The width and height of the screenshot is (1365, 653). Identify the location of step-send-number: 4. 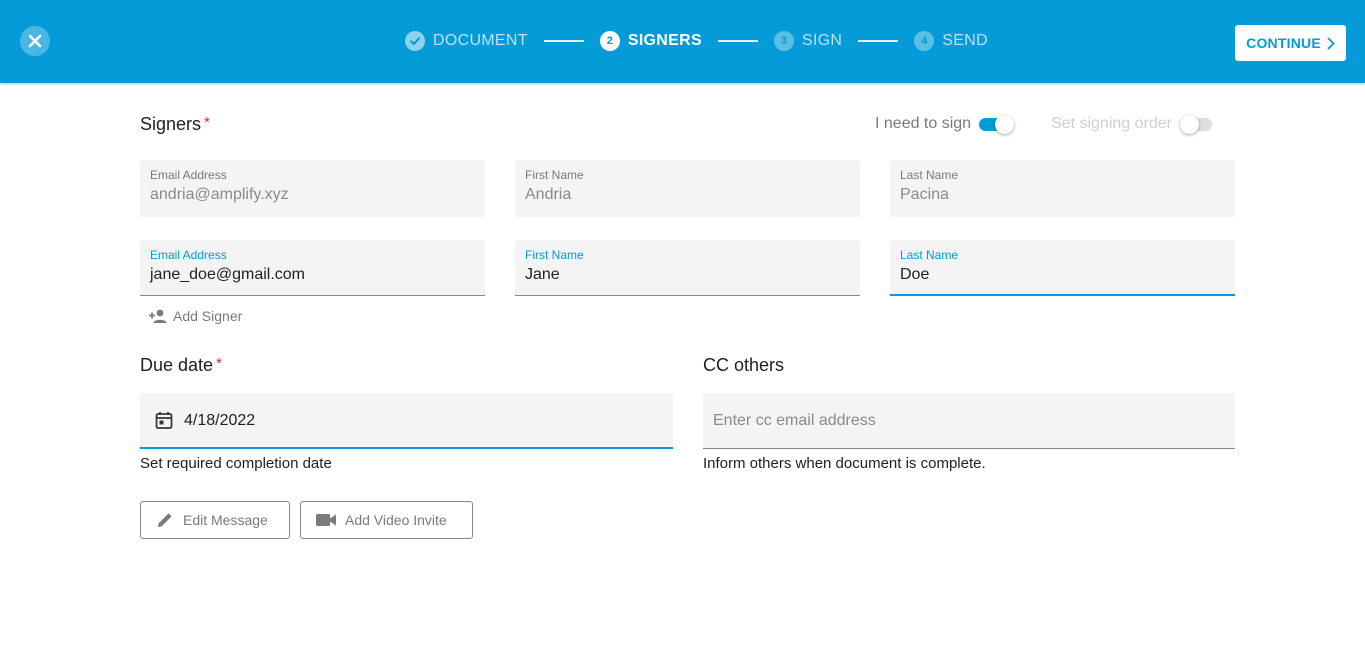
(924, 41).